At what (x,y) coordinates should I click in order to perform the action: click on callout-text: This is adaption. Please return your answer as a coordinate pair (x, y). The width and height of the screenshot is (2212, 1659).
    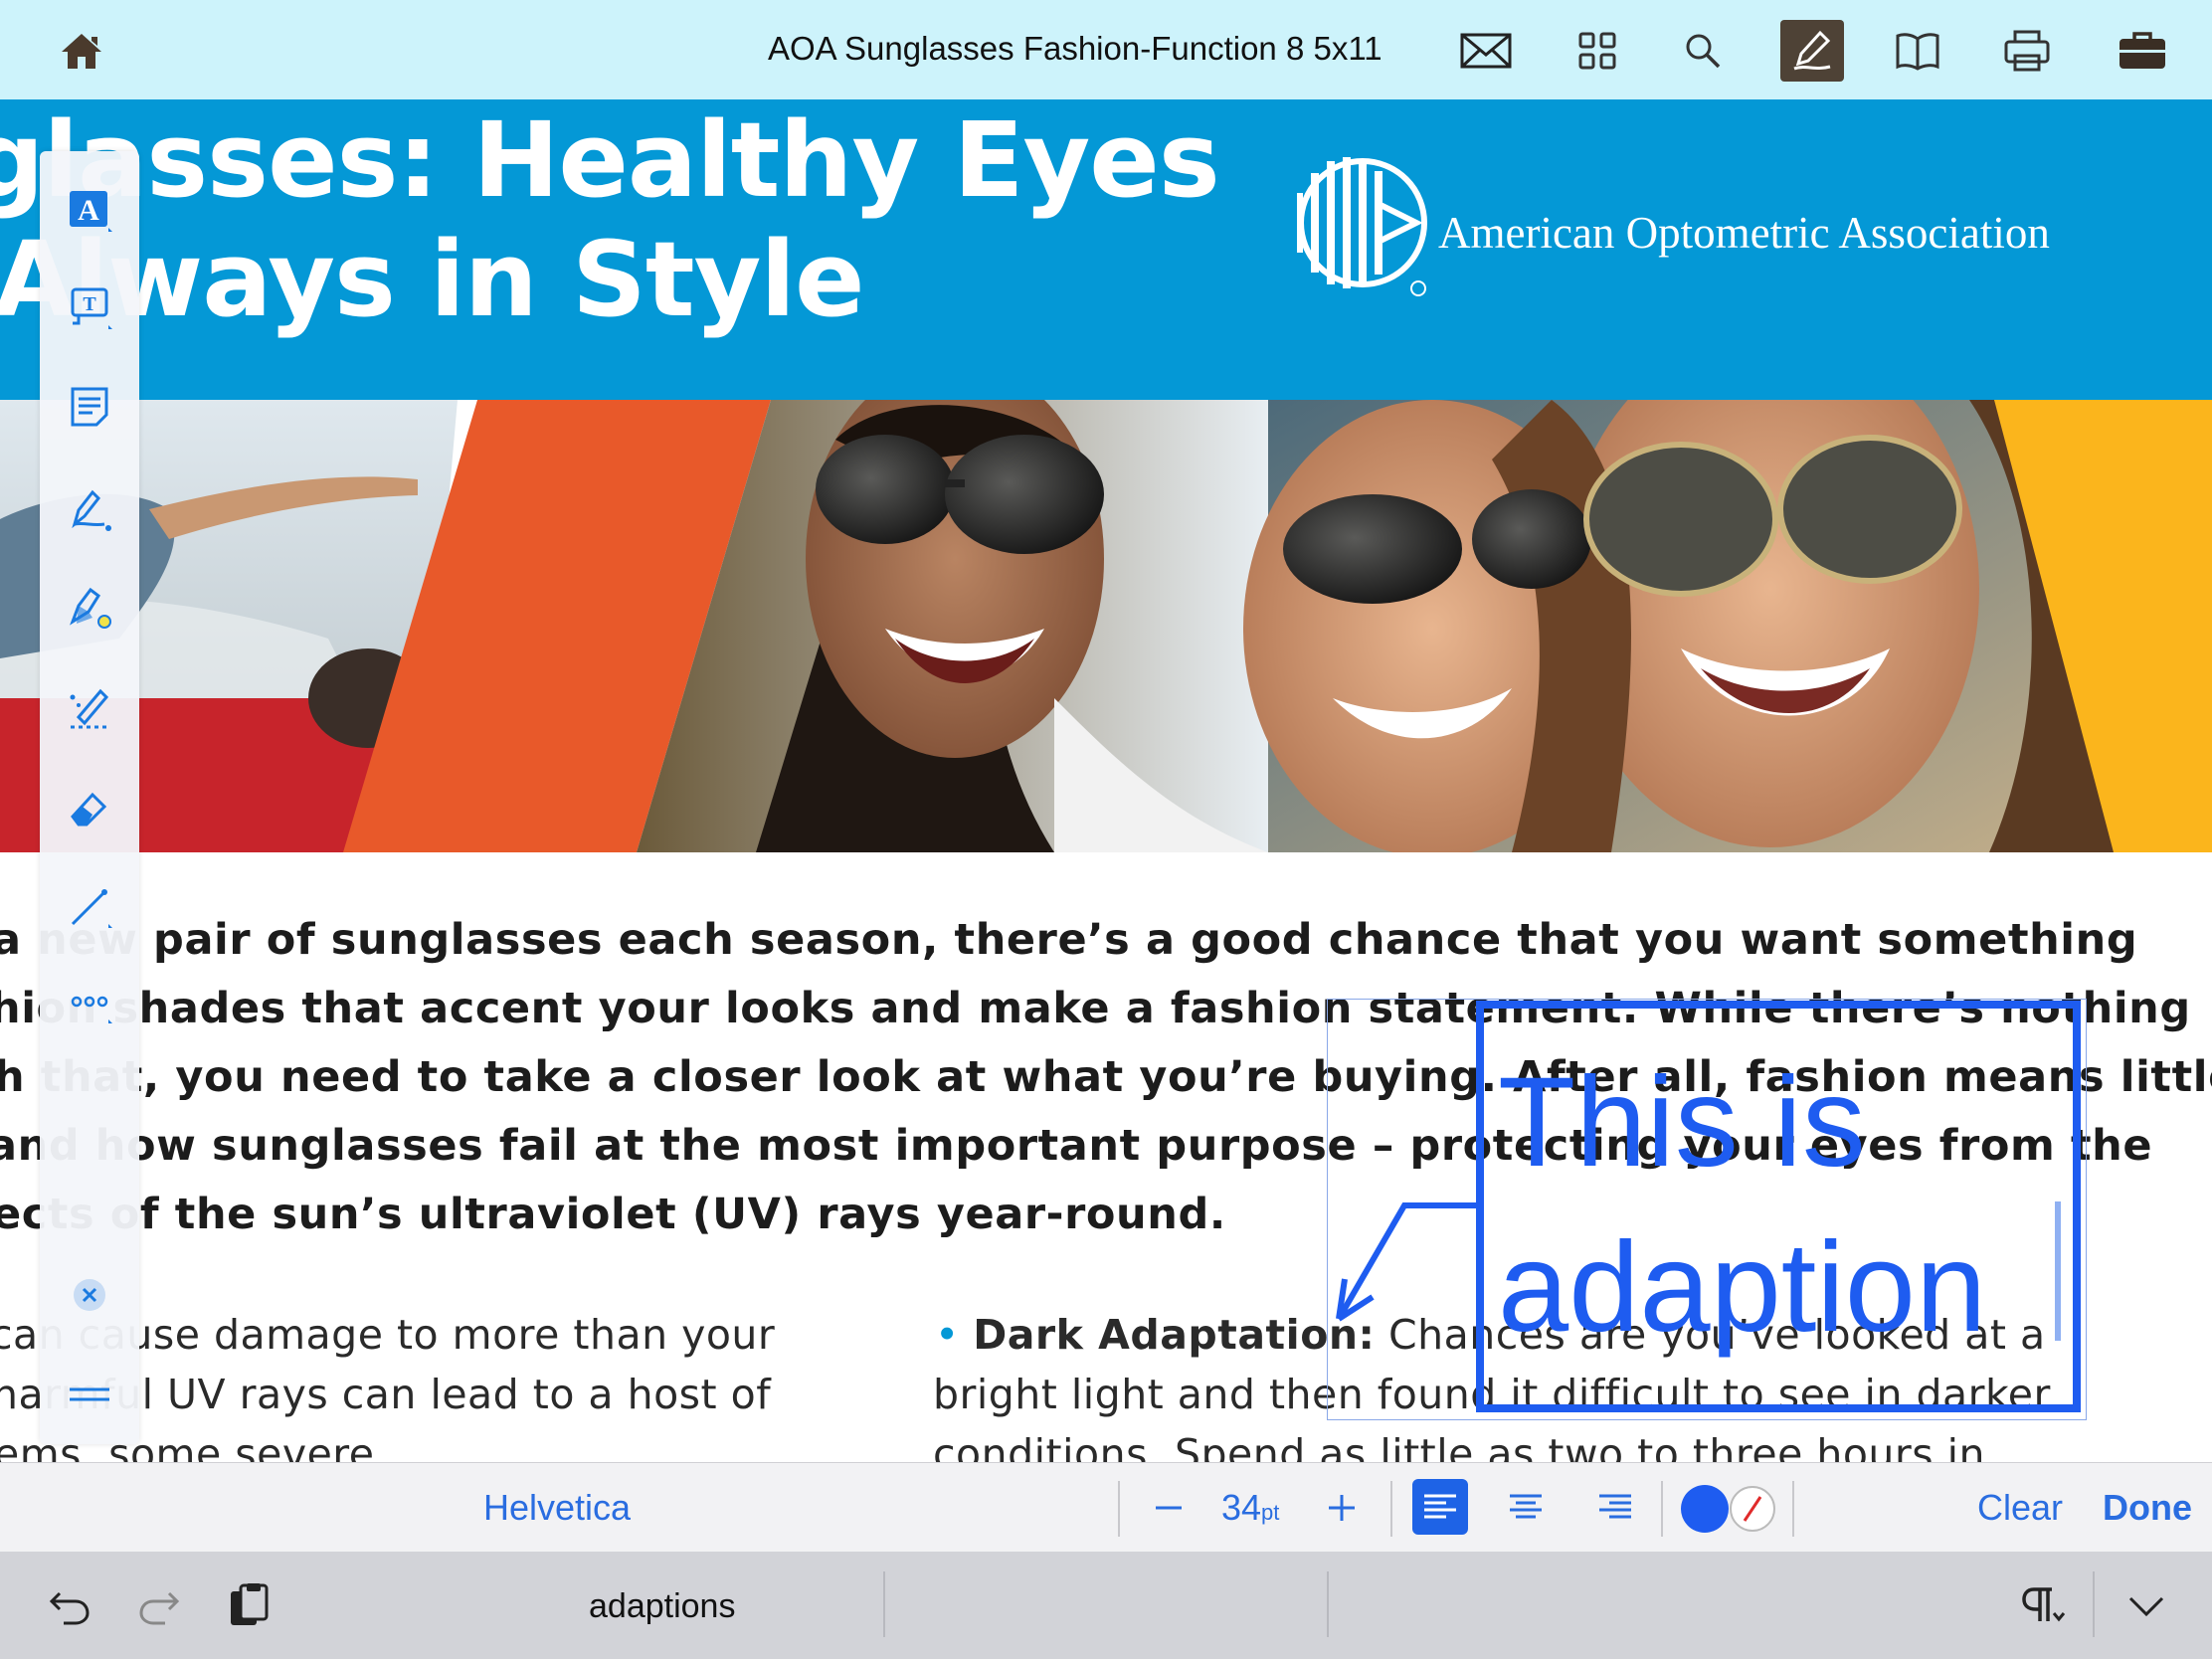
    Looking at the image, I should click on (1742, 1205).